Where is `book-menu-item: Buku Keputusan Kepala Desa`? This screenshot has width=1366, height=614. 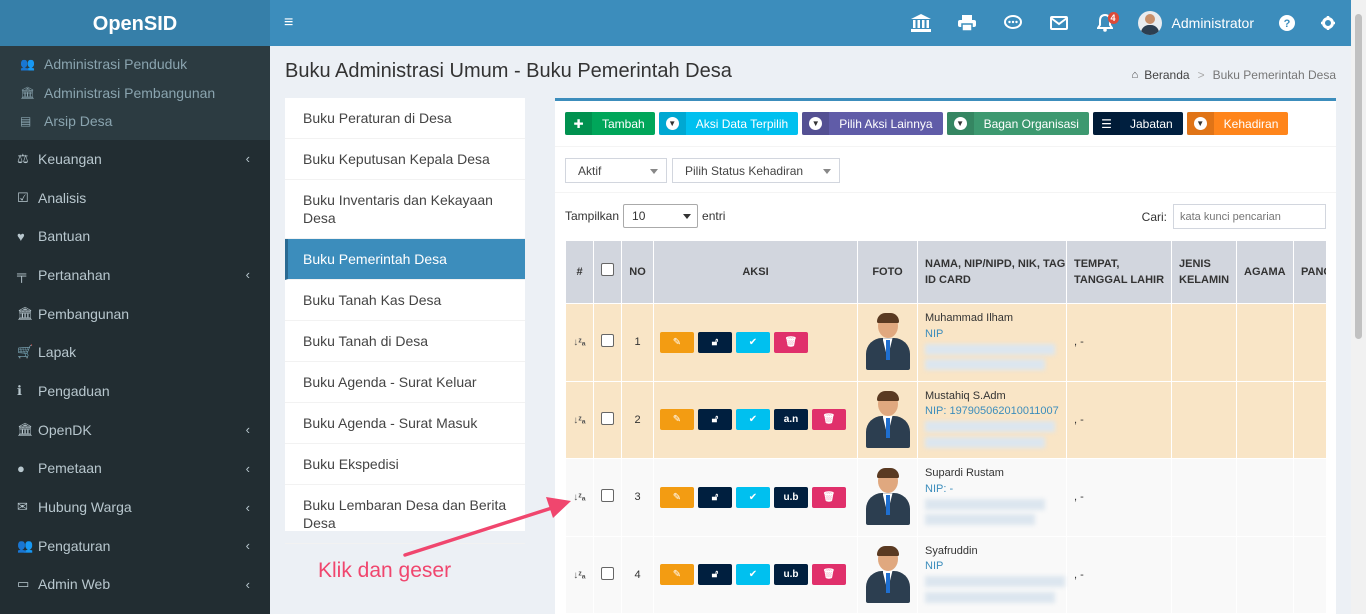 book-menu-item: Buku Keputusan Kepala Desa is located at coordinates (405, 159).